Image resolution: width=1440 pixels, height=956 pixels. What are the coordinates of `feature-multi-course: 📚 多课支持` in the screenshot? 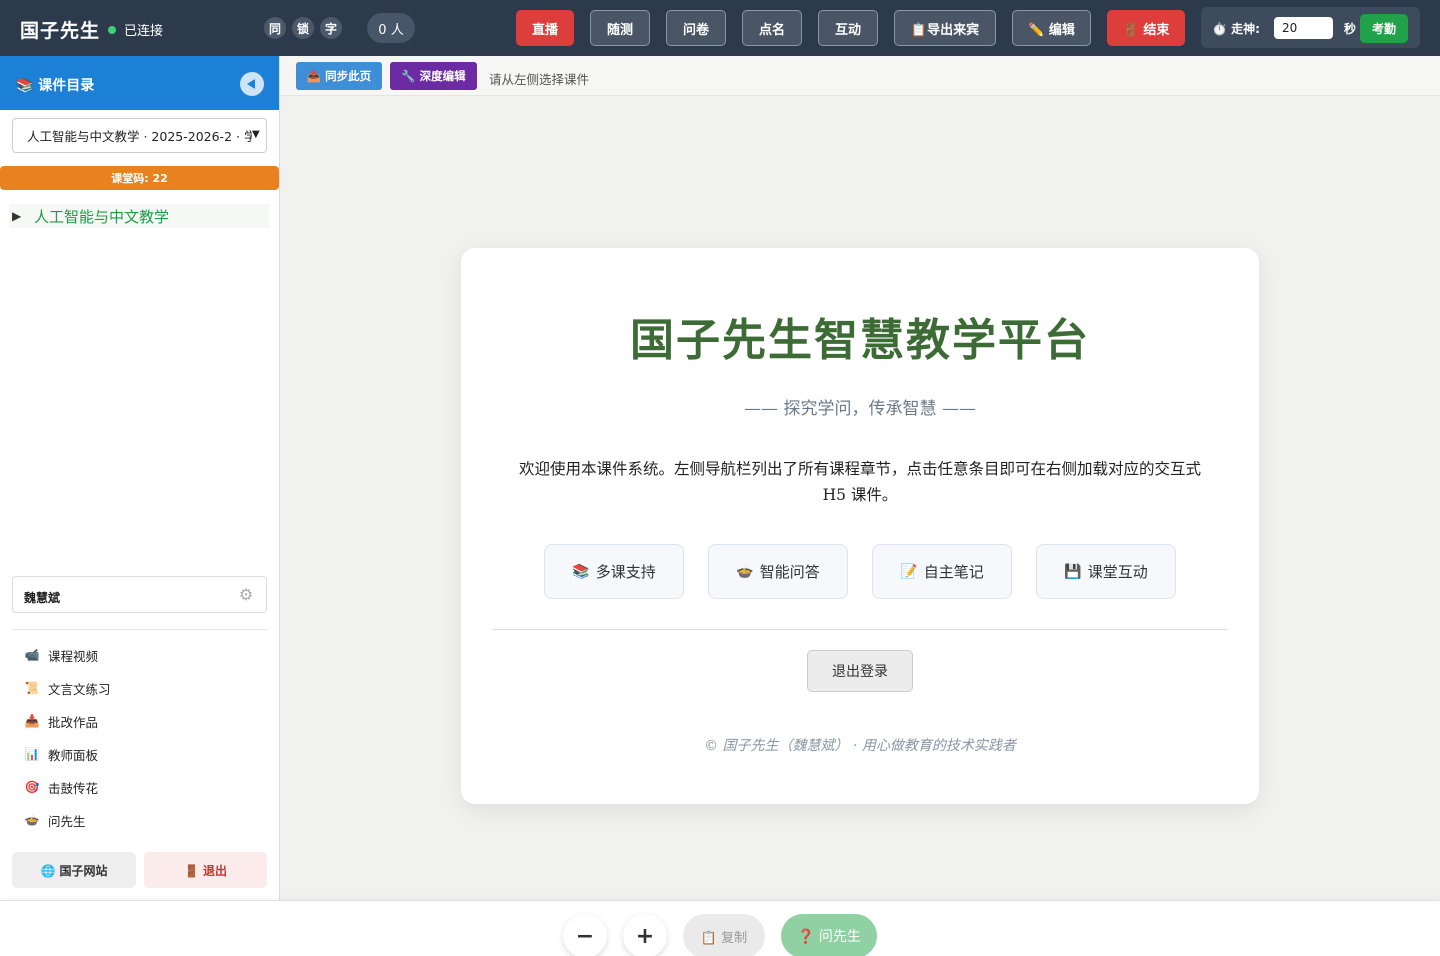 It's located at (614, 571).